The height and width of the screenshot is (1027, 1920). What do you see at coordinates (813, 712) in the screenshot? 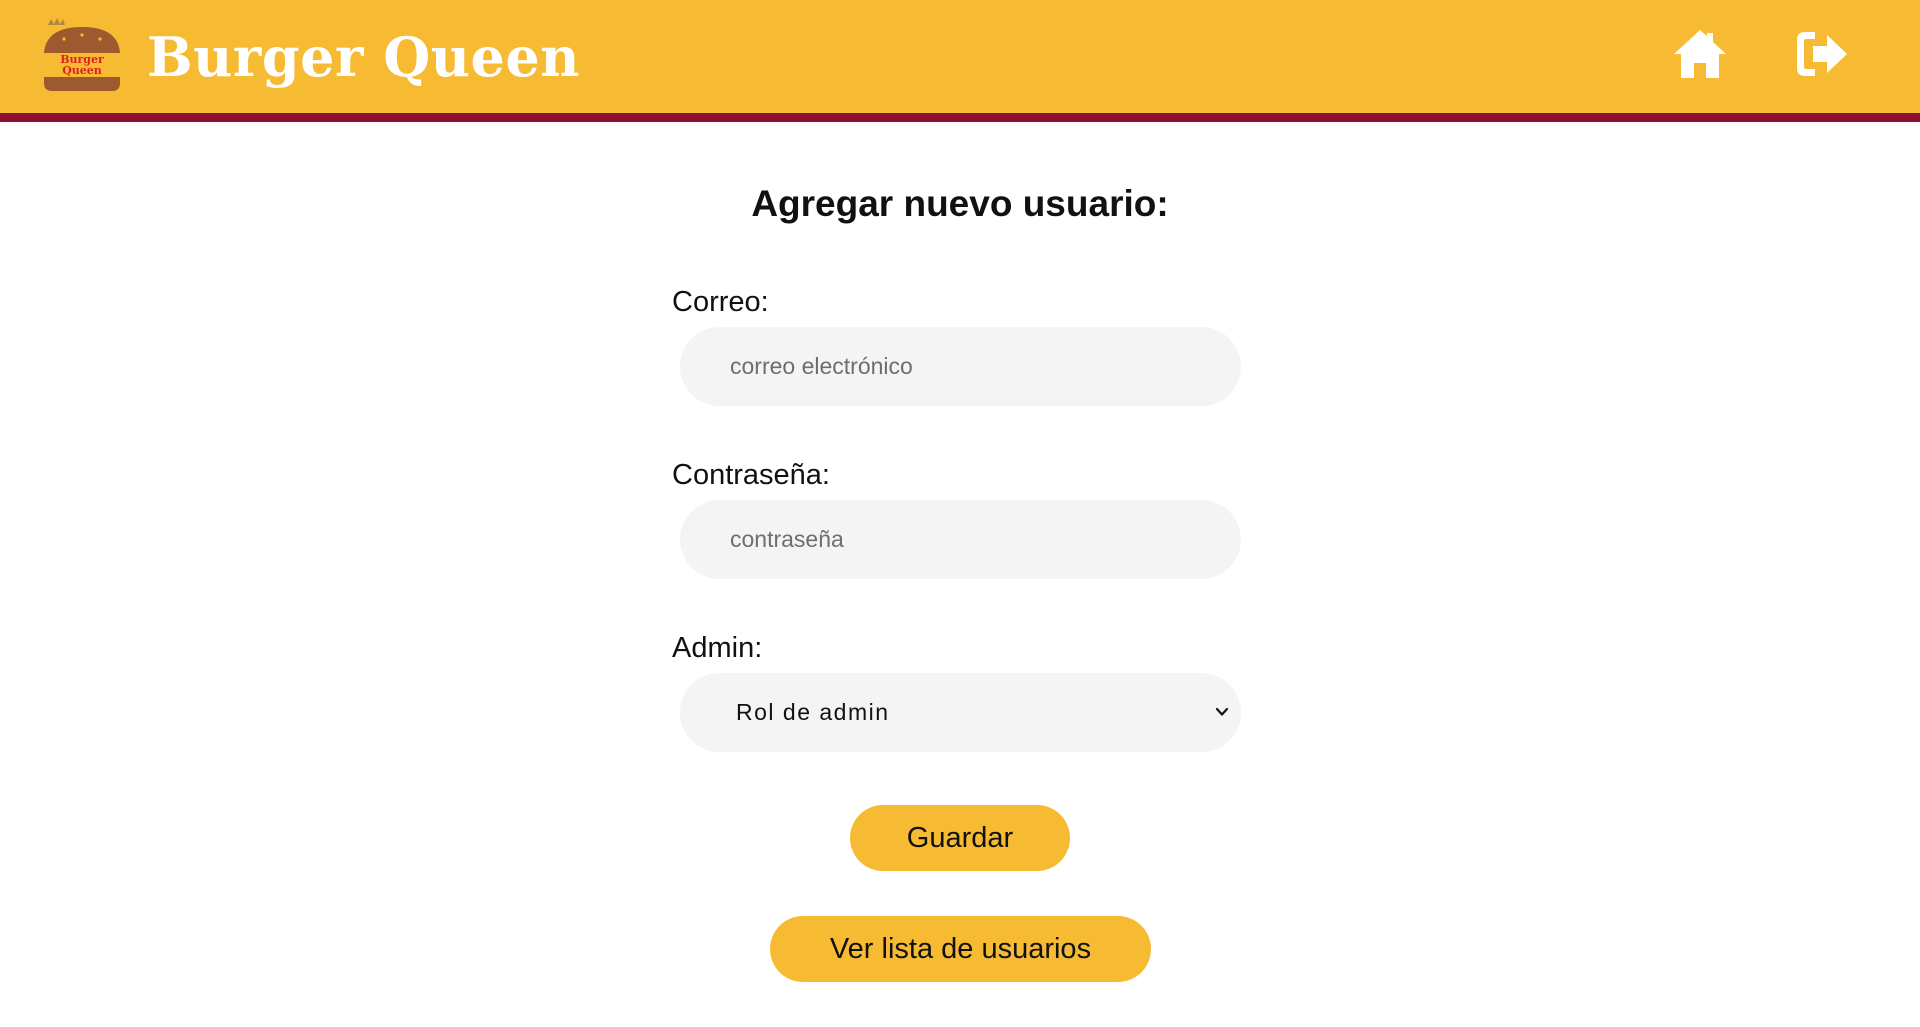
I see `admin-role-selected-value: Rol de admin` at bounding box center [813, 712].